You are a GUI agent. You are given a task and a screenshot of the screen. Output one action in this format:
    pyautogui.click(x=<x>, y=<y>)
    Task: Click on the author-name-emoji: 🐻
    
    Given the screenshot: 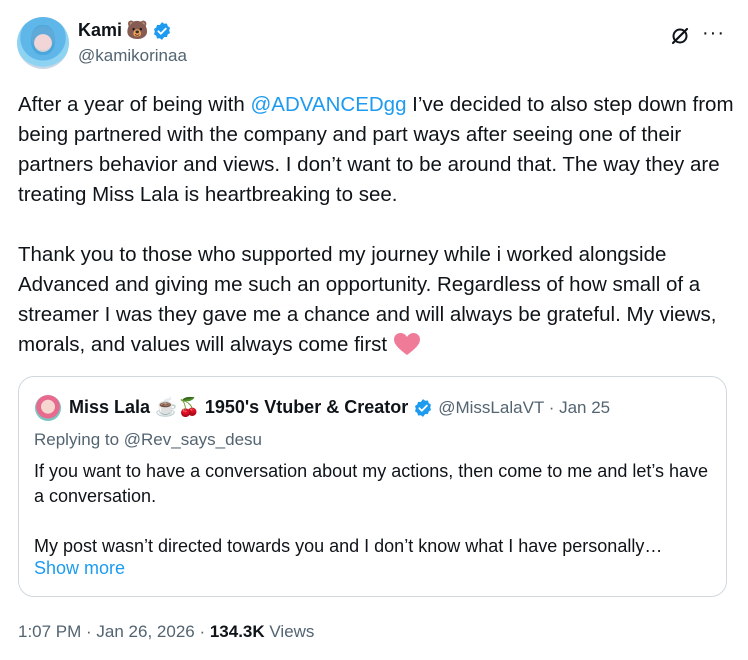 What is the action you would take?
    pyautogui.click(x=137, y=30)
    